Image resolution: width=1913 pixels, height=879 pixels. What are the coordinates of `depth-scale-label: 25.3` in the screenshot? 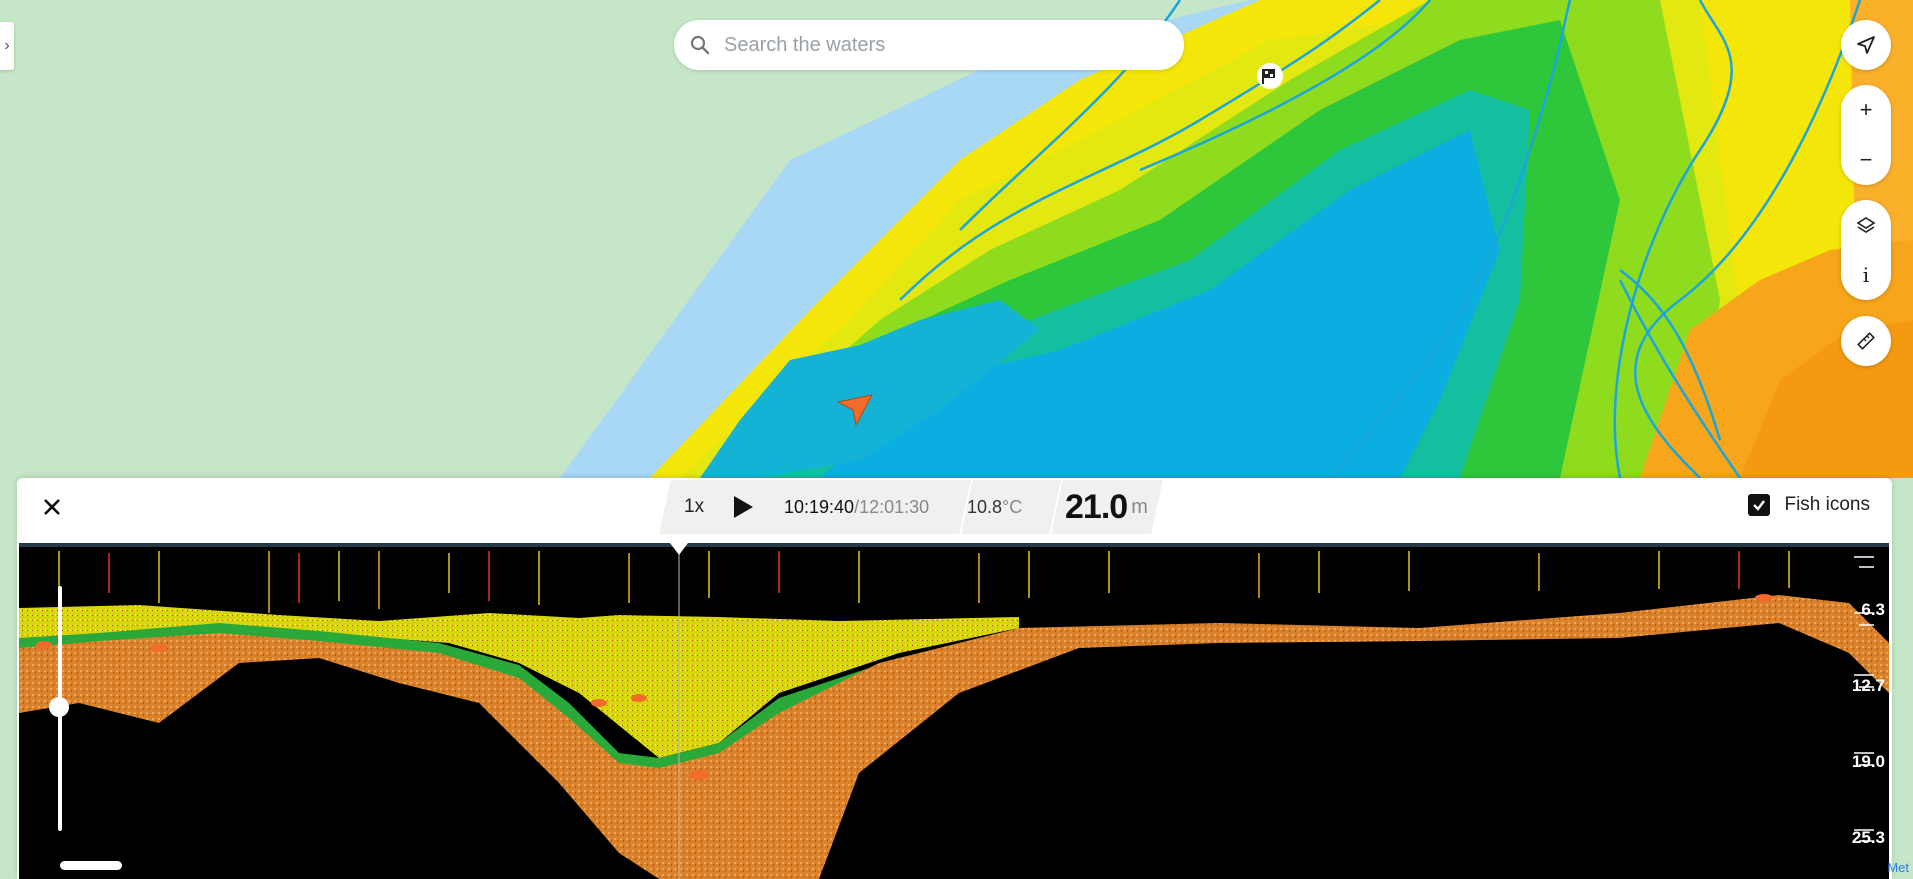 It's located at (1868, 837).